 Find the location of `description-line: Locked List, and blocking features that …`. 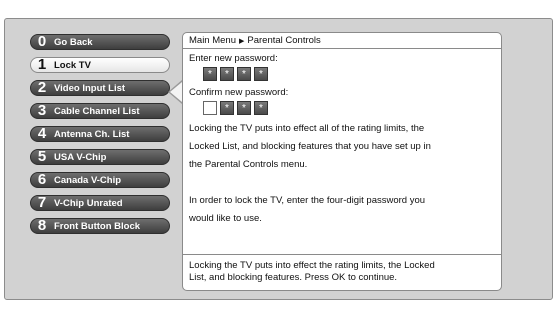

description-line: Locked List, and blocking features that … is located at coordinates (310, 146).